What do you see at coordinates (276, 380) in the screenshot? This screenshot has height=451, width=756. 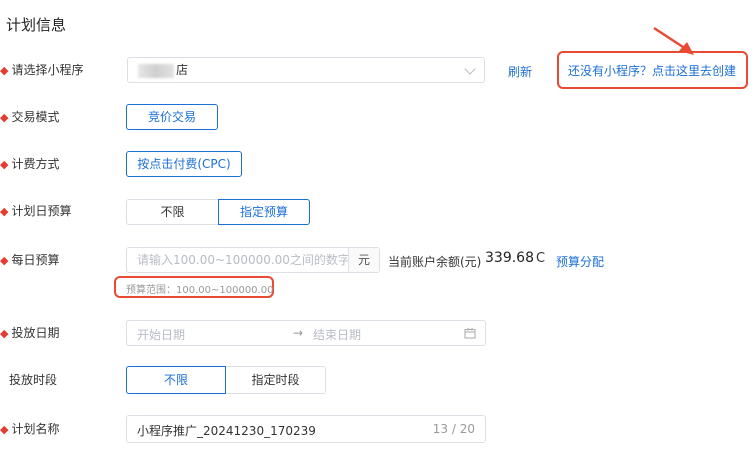 I see `time-option-specified: 指定时段` at bounding box center [276, 380].